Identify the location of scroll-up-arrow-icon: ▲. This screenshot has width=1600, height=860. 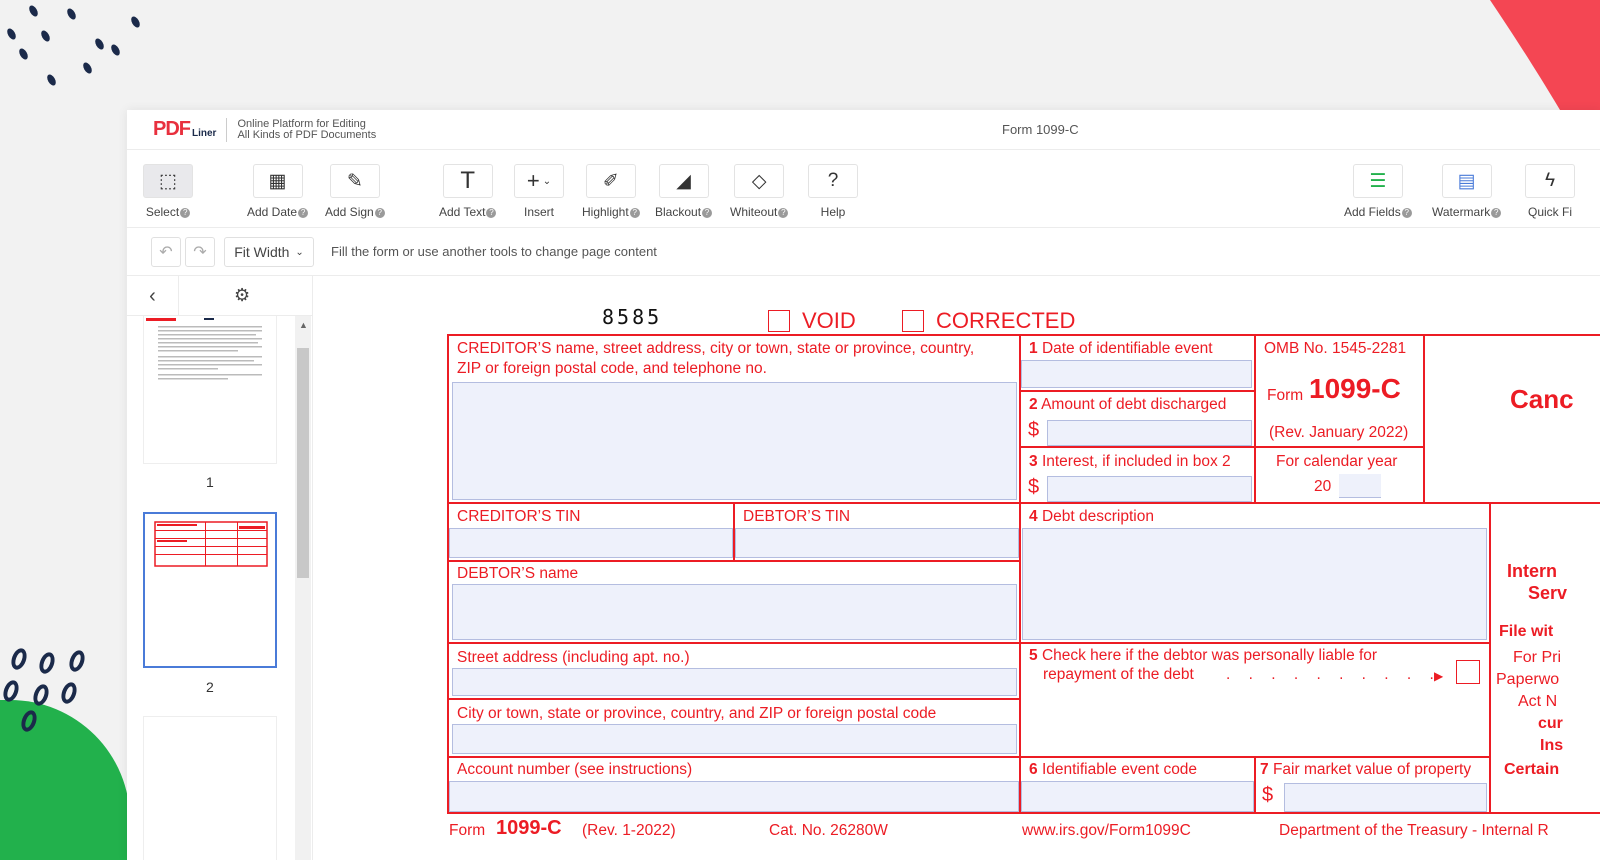
(303, 325).